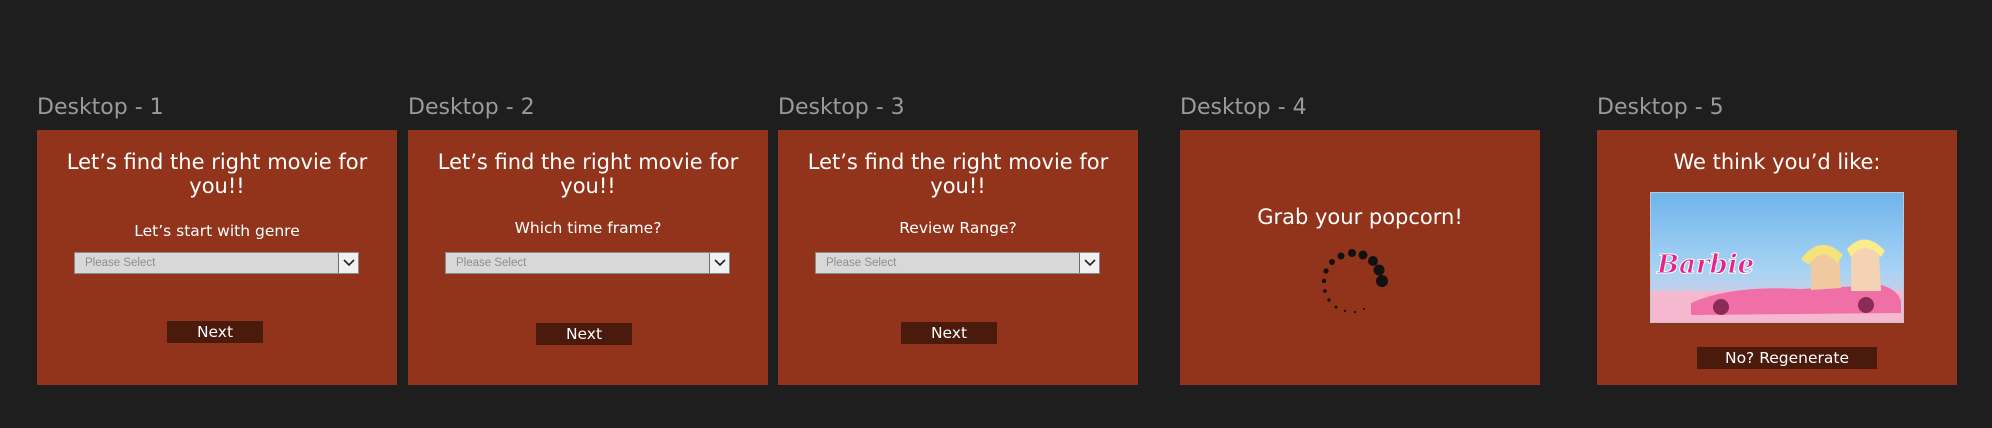 This screenshot has height=428, width=1992. What do you see at coordinates (841, 107) in the screenshot?
I see `frame-label-desktop-3: Desktop - 3` at bounding box center [841, 107].